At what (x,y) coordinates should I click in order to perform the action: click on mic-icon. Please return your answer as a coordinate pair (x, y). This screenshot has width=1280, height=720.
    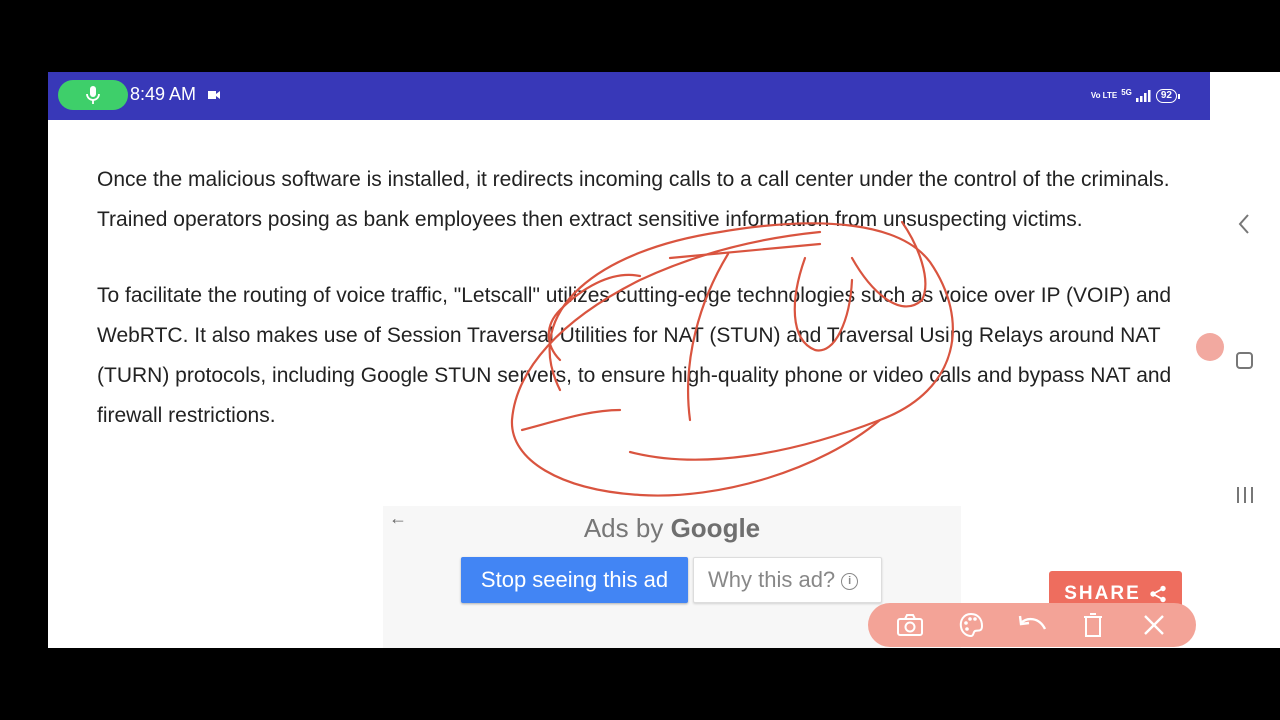
    Looking at the image, I should click on (93, 95).